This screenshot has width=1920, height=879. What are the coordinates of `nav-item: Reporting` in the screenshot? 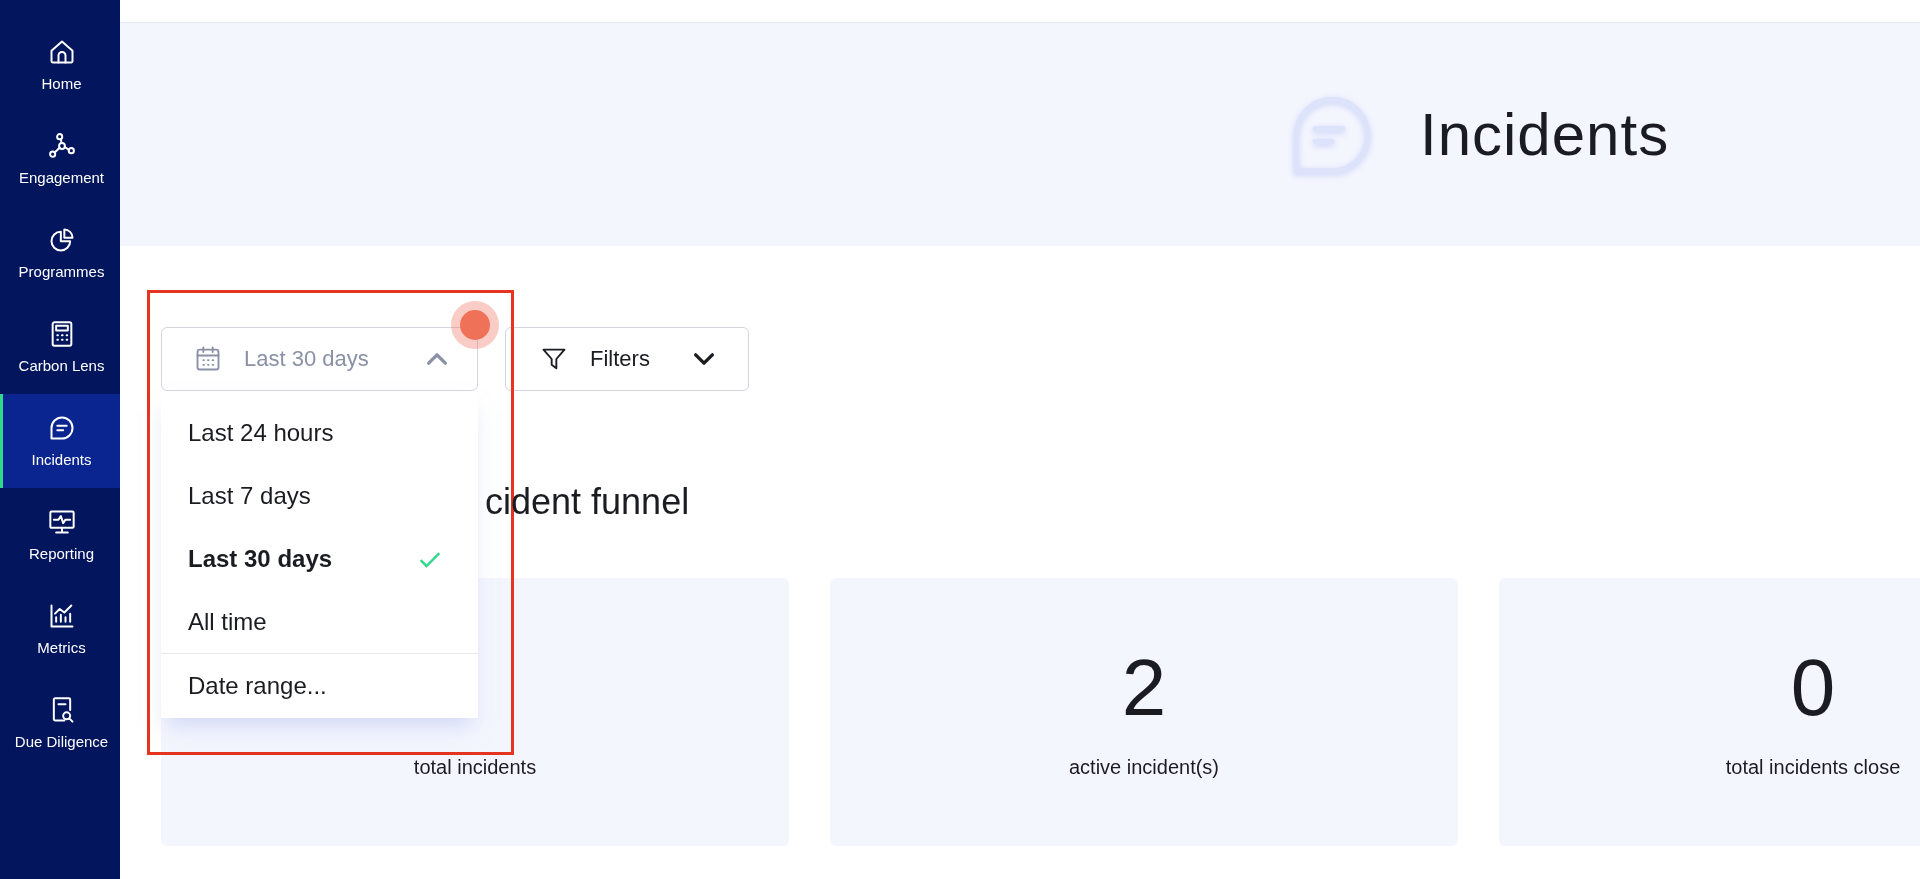 It's located at (60, 535).